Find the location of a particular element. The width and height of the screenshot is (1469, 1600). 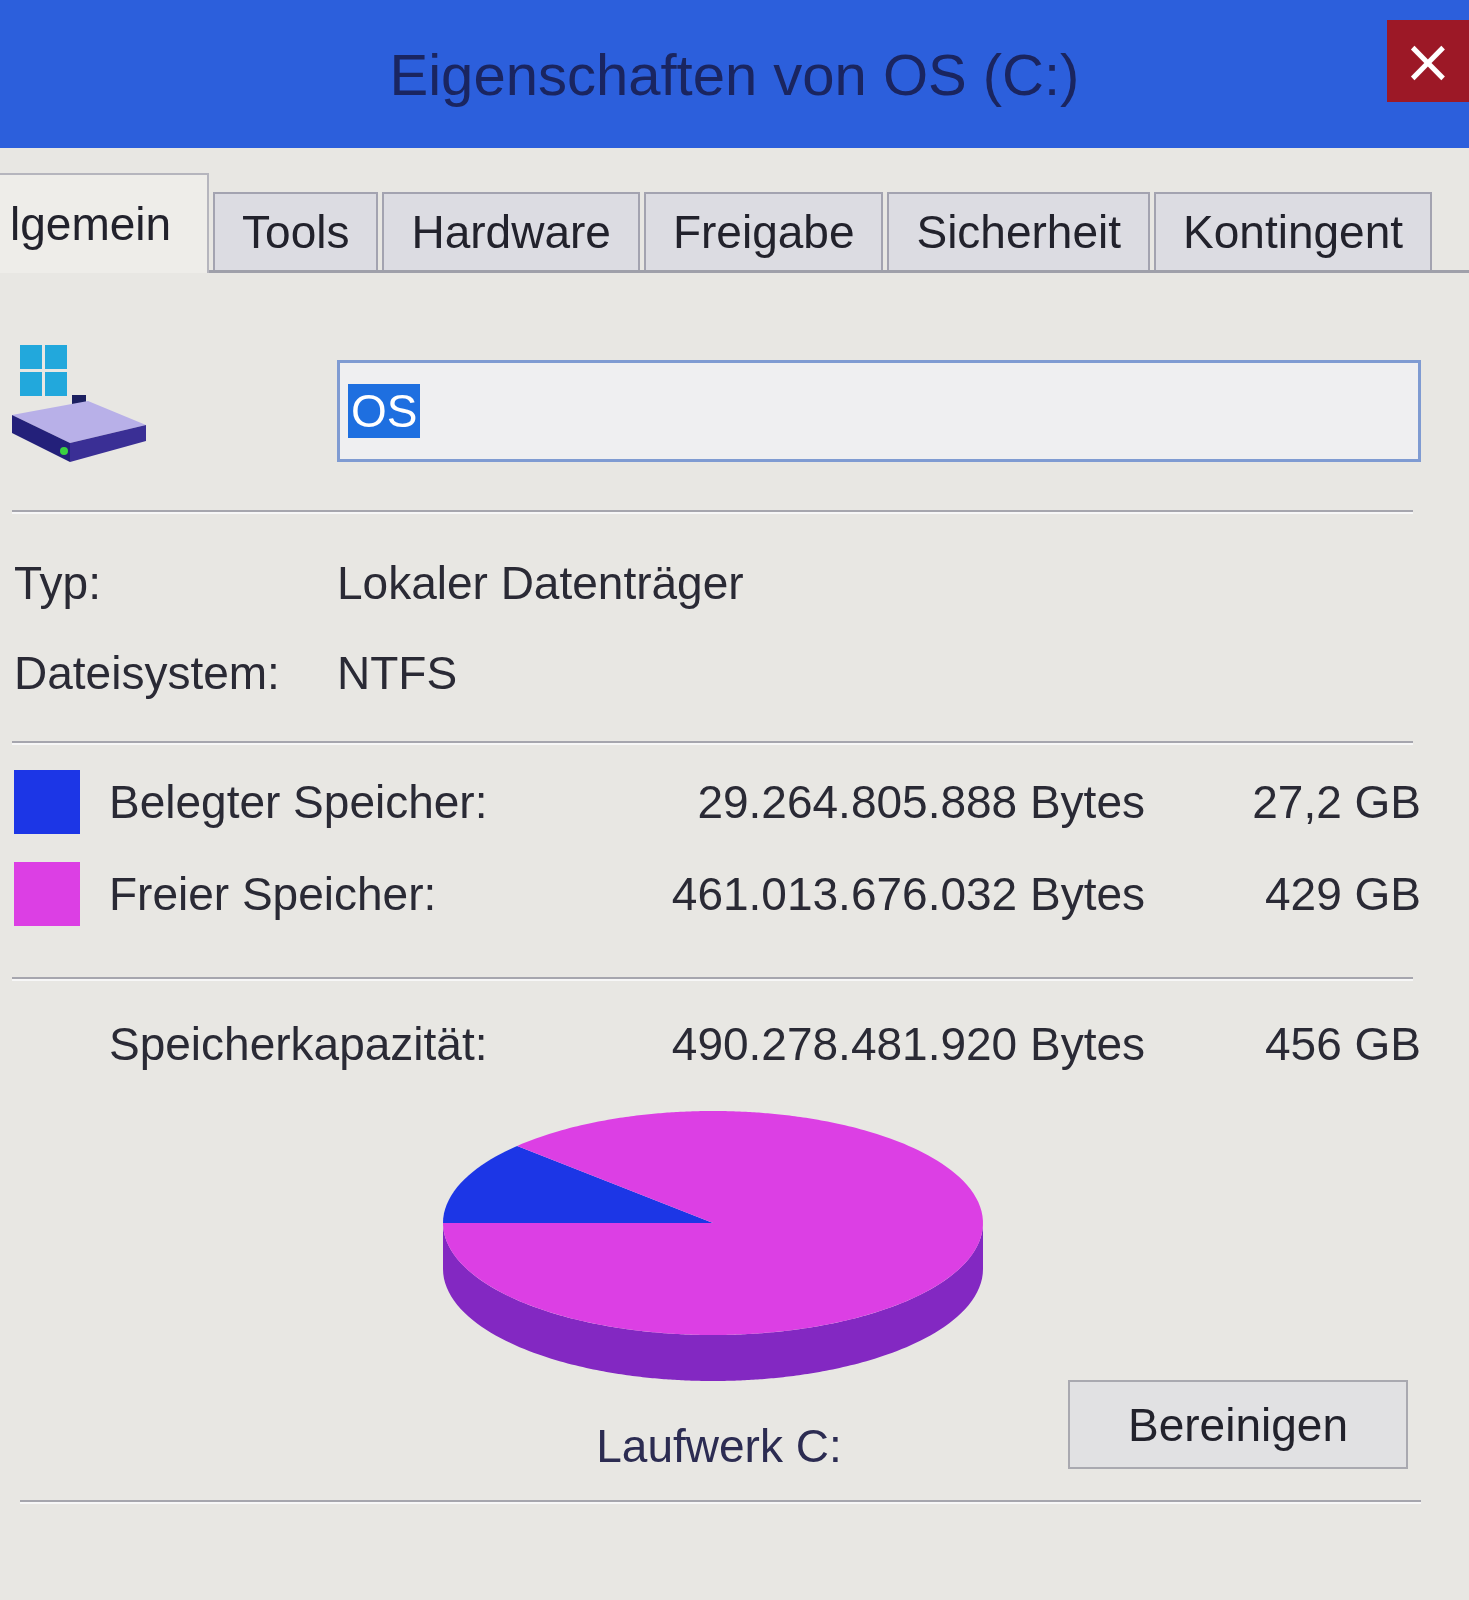

space-label: Freier Speicher: is located at coordinates (273, 894).